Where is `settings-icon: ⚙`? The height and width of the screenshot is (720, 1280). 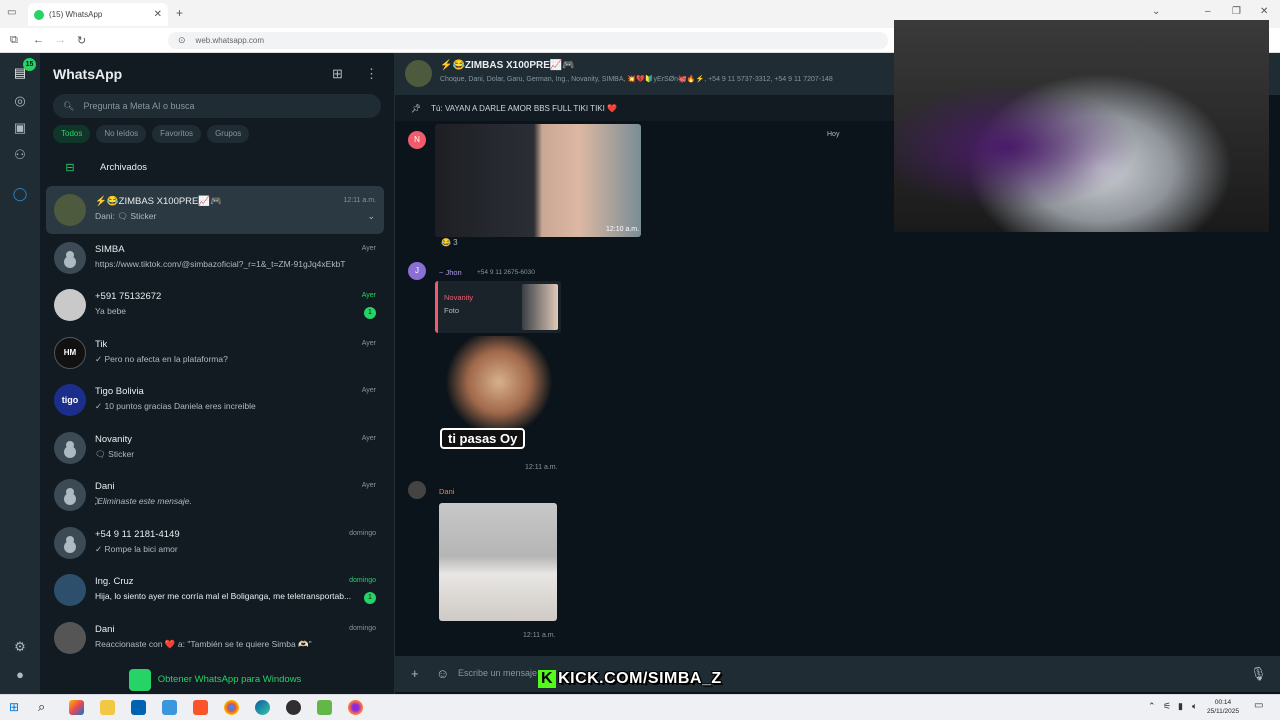 settings-icon: ⚙ is located at coordinates (20, 647).